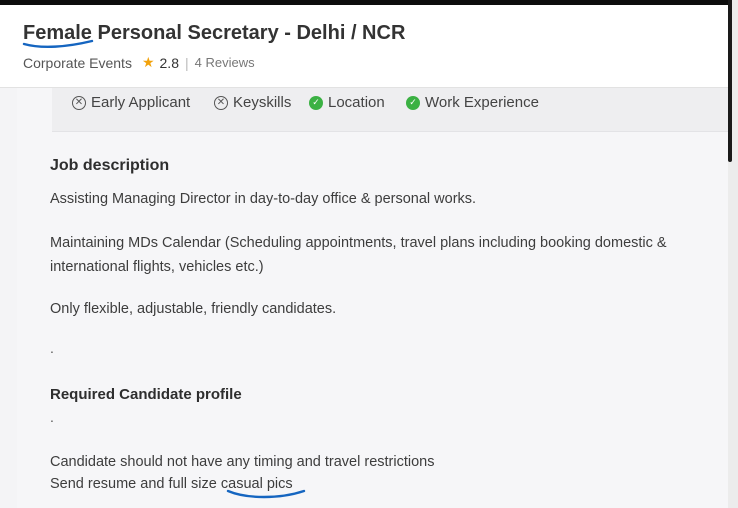 This screenshot has width=738, height=508. What do you see at coordinates (225, 62) in the screenshot?
I see `reviews-link: 4 Reviews` at bounding box center [225, 62].